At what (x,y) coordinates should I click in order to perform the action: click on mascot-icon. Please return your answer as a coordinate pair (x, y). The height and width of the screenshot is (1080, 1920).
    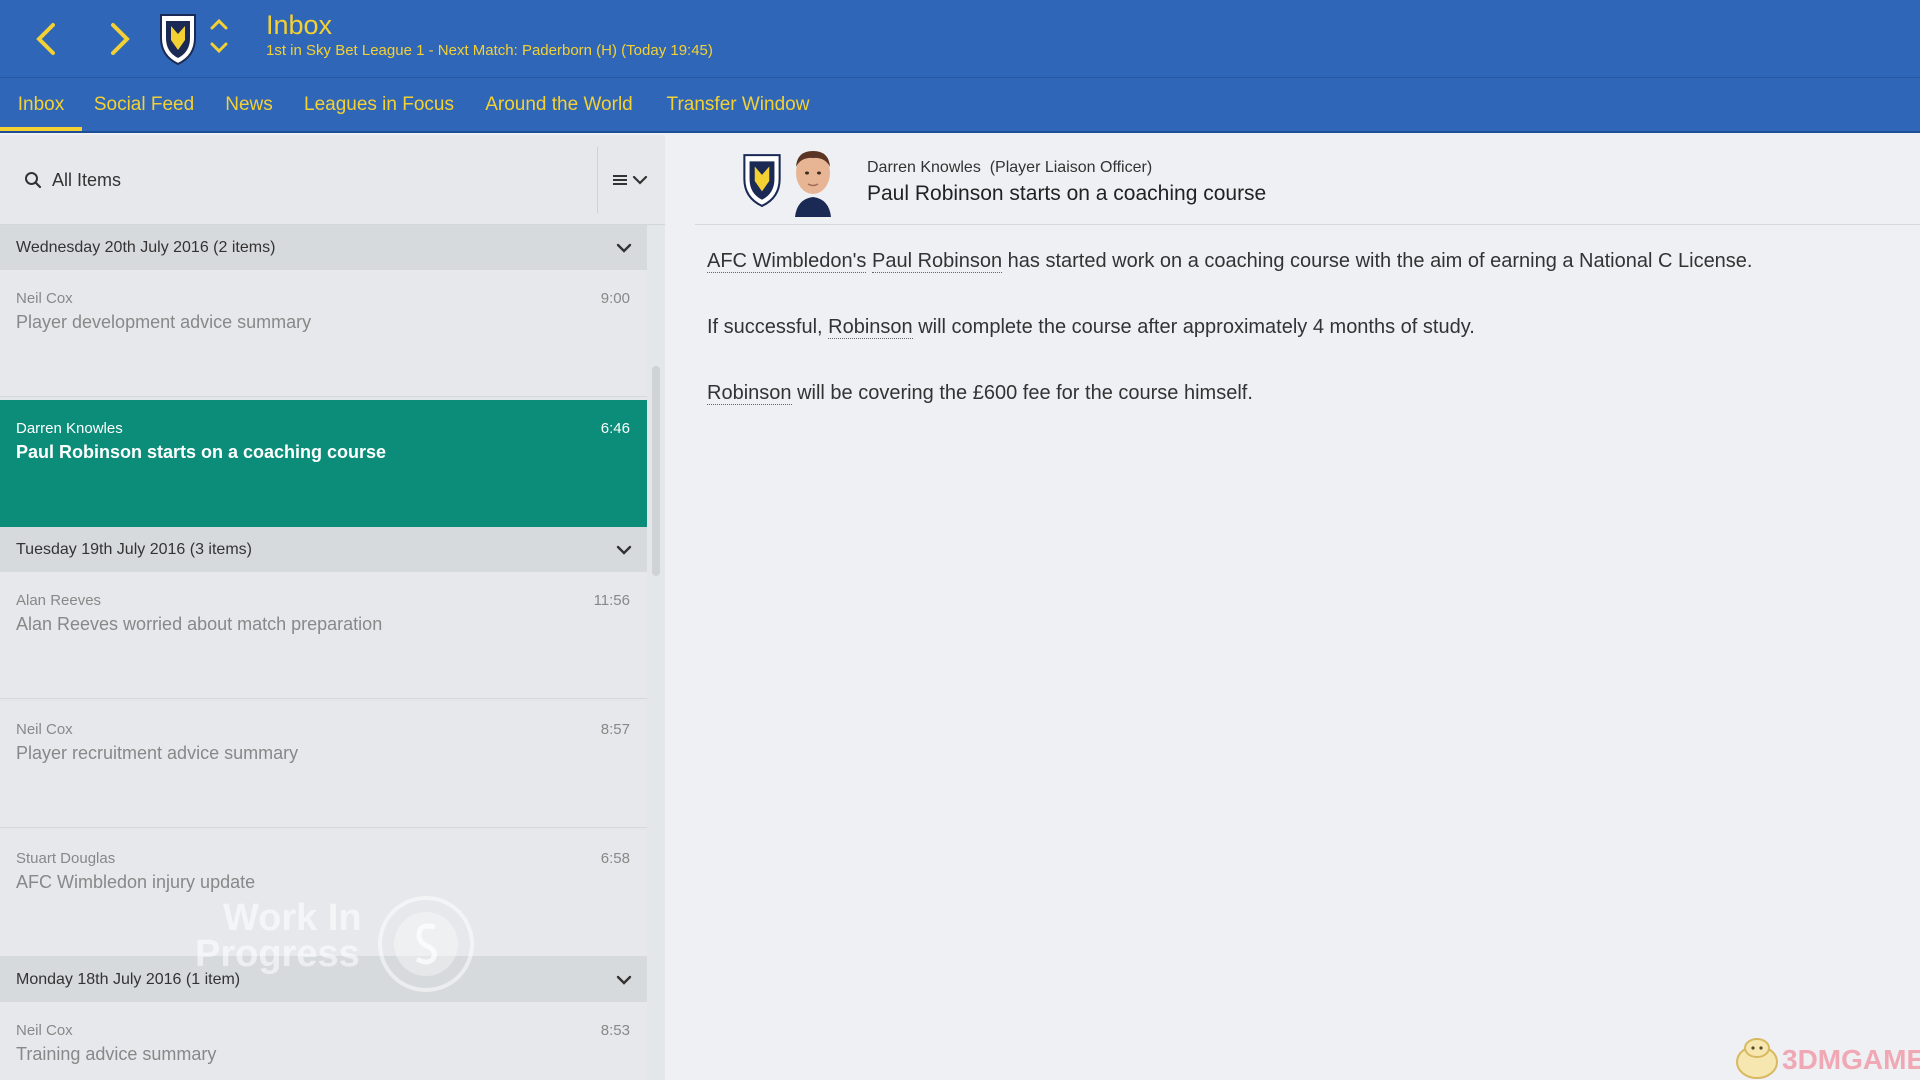
    Looking at the image, I should click on (1757, 1058).